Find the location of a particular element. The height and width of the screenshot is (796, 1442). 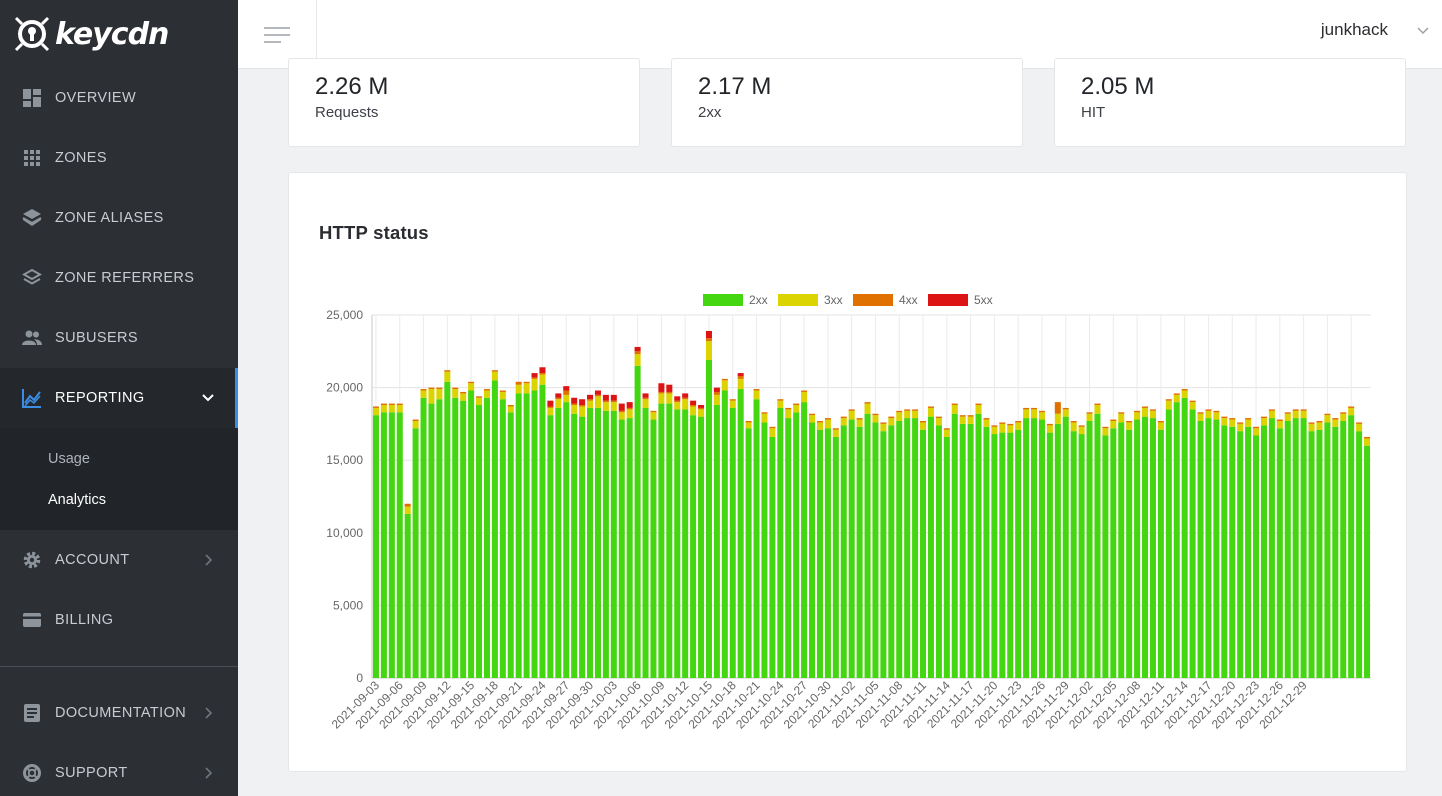

user-menu-name: junkhack is located at coordinates (1354, 30).